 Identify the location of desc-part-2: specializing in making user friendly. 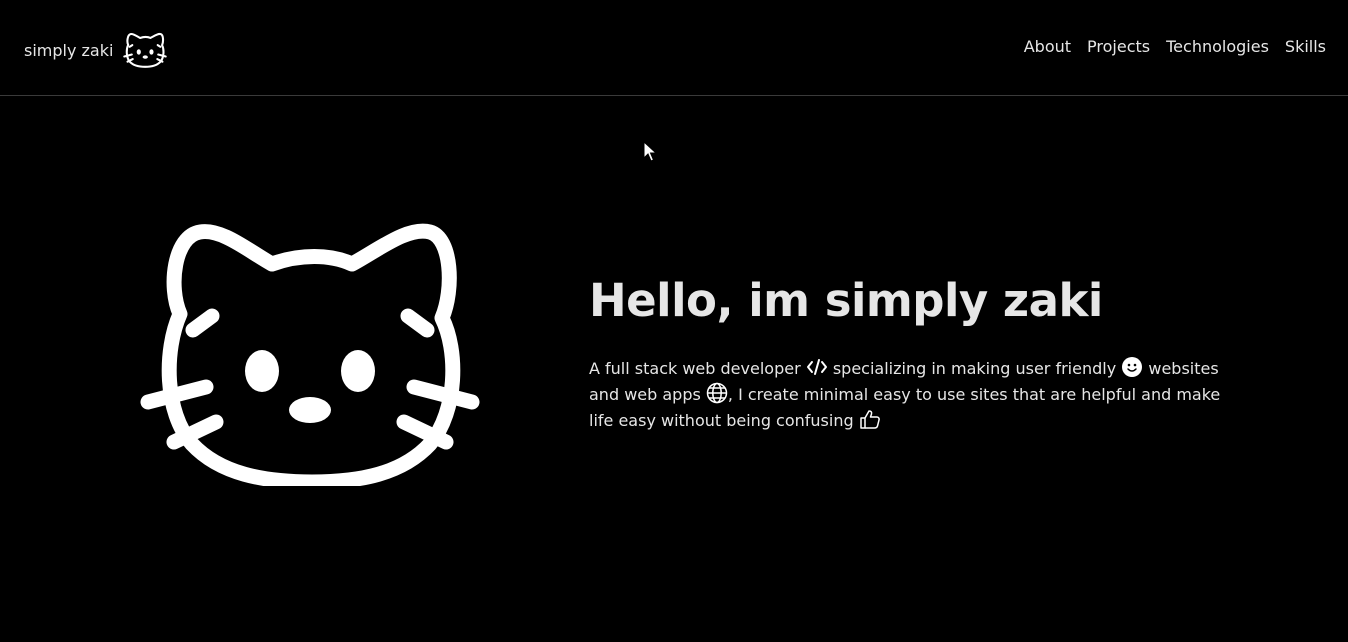
(974, 368).